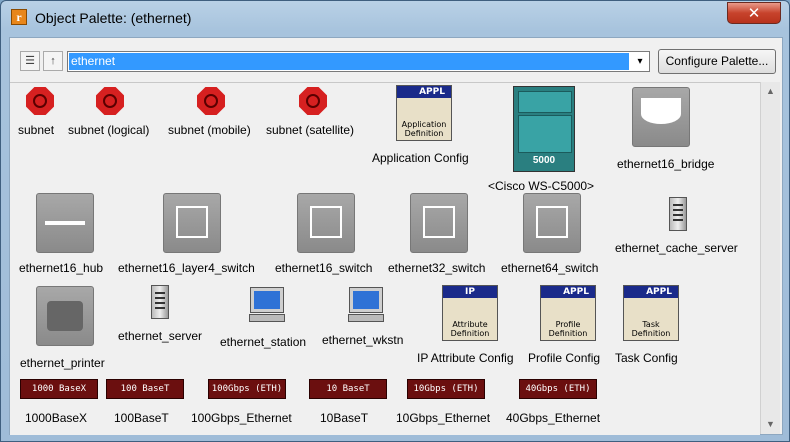 The height and width of the screenshot is (442, 790). What do you see at coordinates (437, 268) in the screenshot?
I see `item-label: ethernet32_switch` at bounding box center [437, 268].